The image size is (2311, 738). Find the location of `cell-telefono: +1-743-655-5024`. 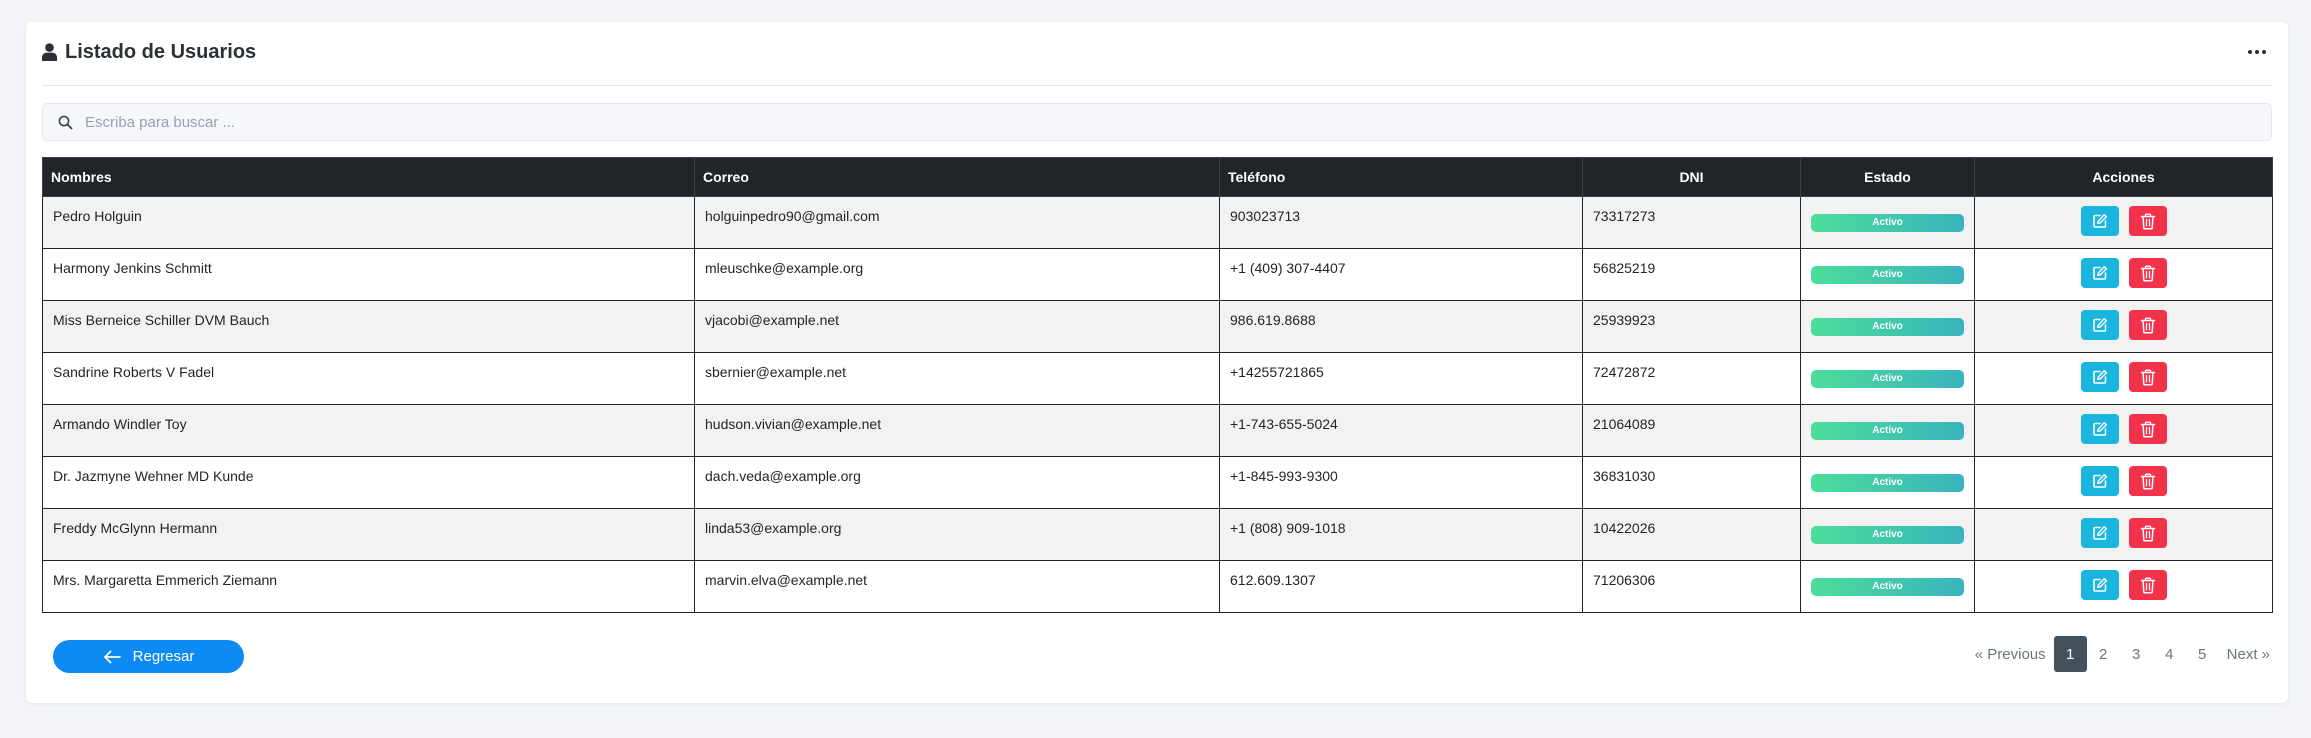

cell-telefono: +1-743-655-5024 is located at coordinates (1401, 430).